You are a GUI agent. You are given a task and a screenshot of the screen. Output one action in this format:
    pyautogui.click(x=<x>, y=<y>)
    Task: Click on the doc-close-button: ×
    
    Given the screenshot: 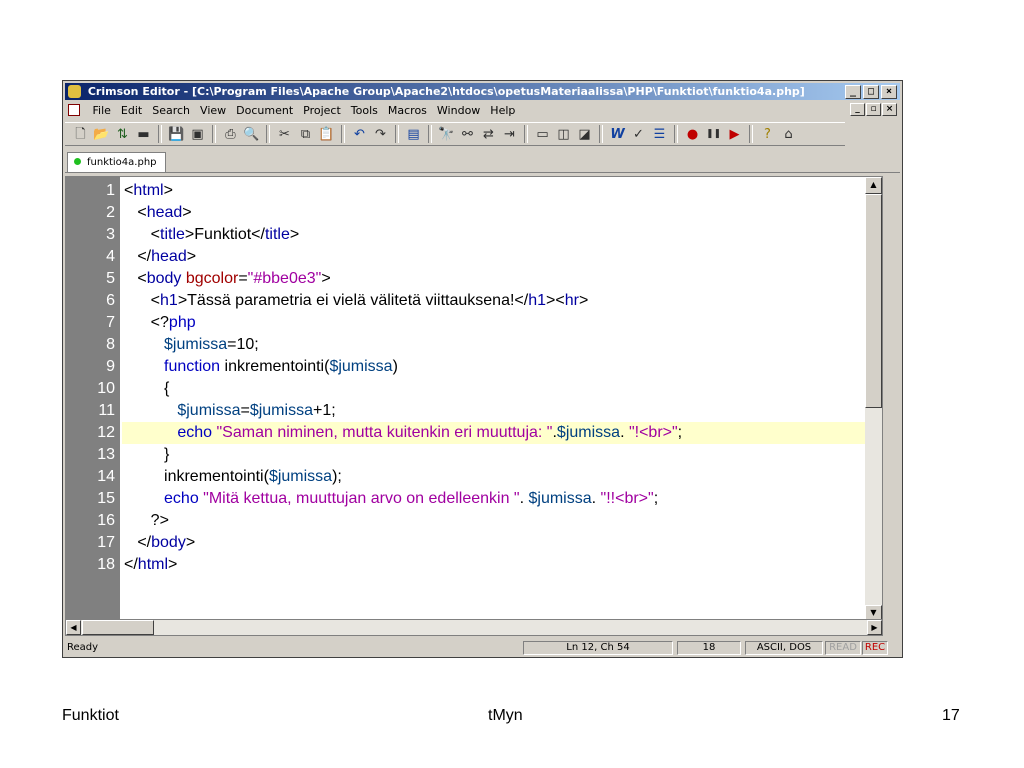 What is the action you would take?
    pyautogui.click(x=889, y=109)
    